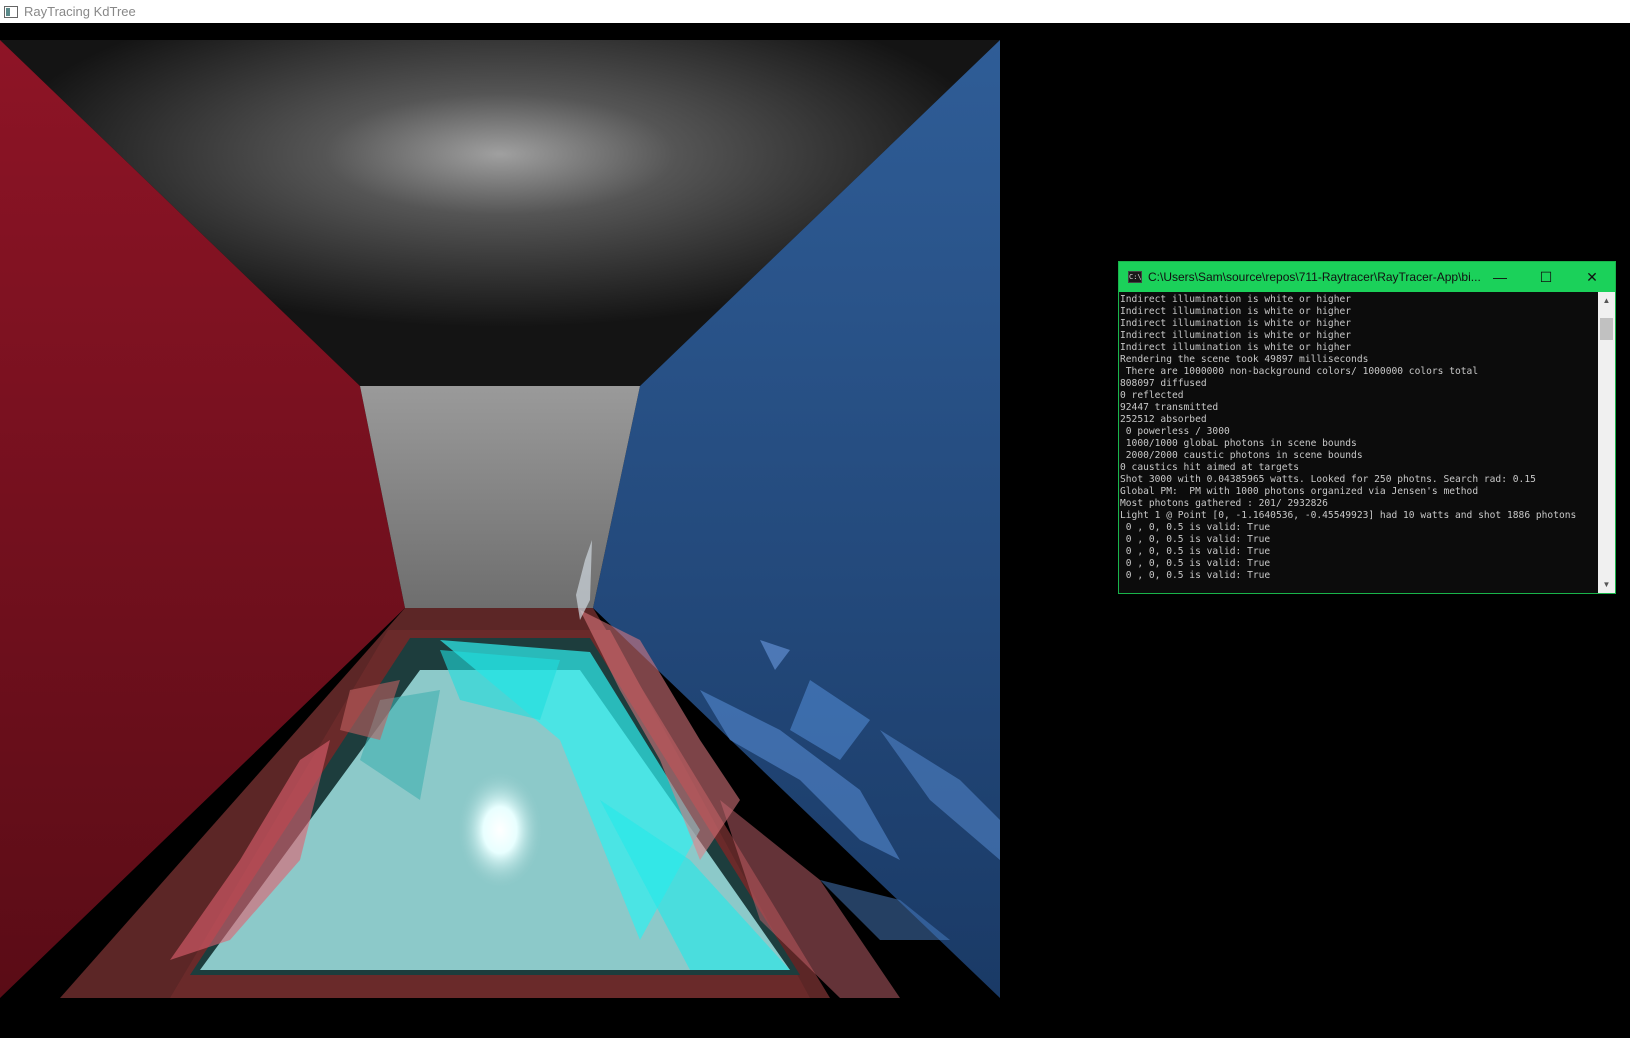 Image resolution: width=1630 pixels, height=1038 pixels. I want to click on close-button: ✕, so click(1592, 277).